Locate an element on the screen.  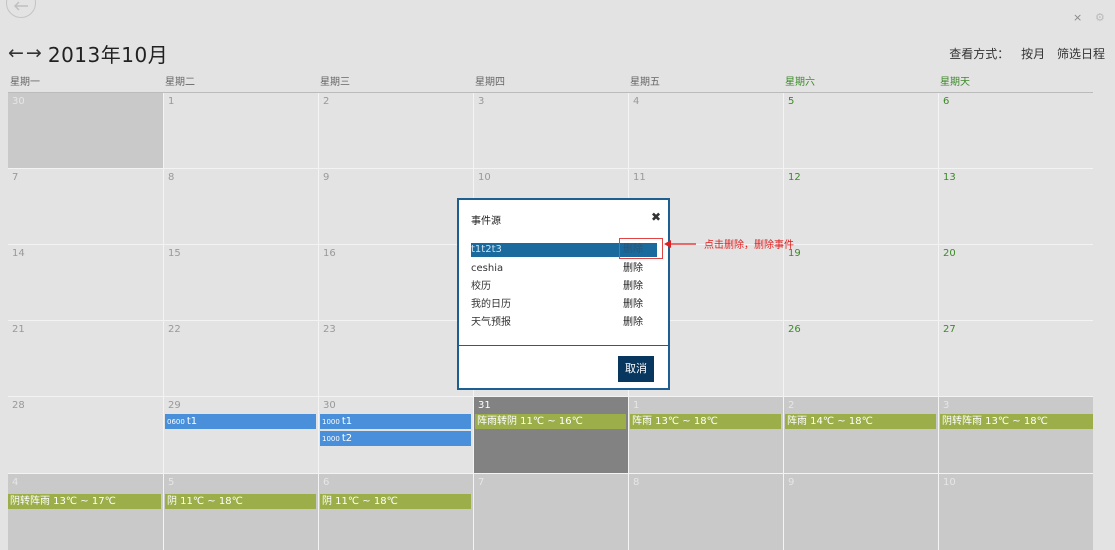
day-cell: 12 is located at coordinates (860, 206).